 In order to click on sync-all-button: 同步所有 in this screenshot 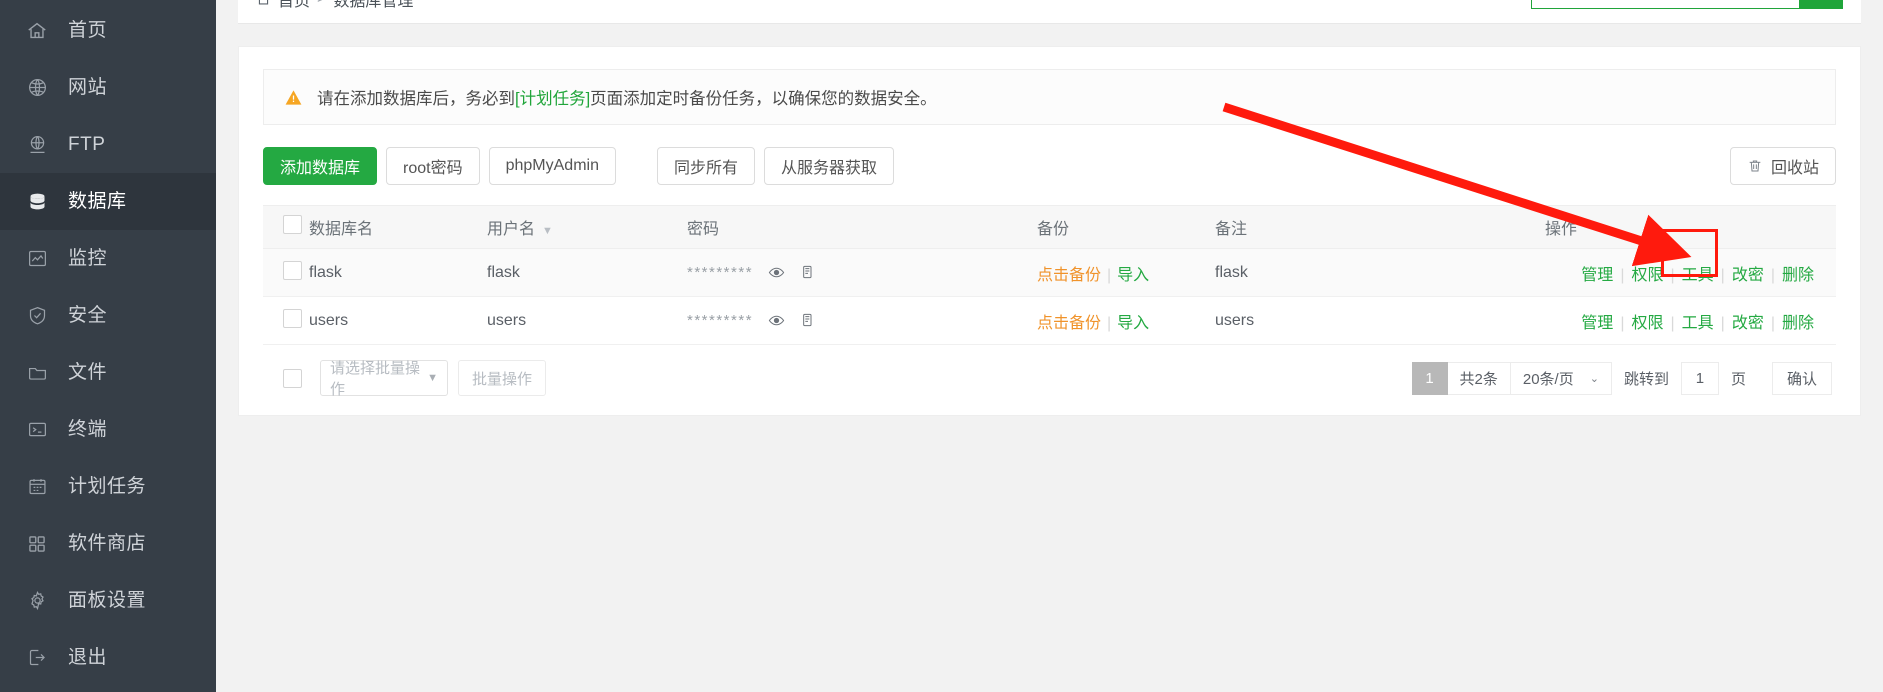, I will do `click(705, 166)`.